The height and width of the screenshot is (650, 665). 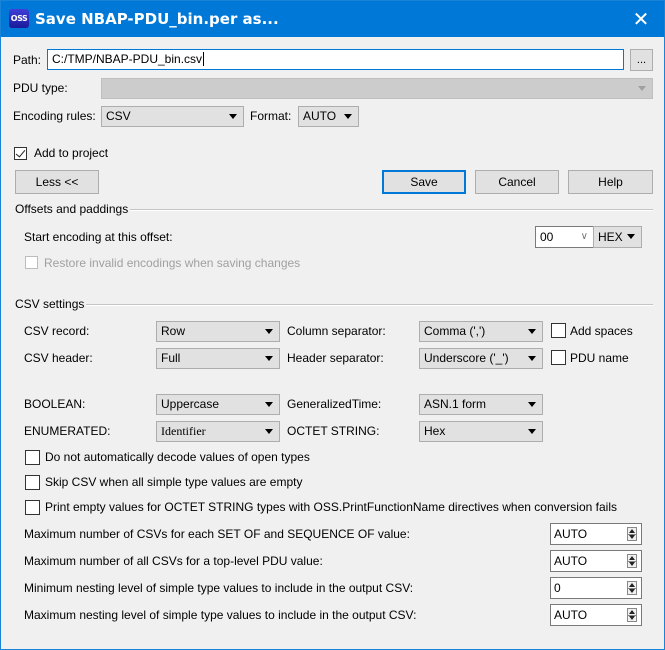 What do you see at coordinates (32, 507) in the screenshot?
I see `print-empty-values-checkbox` at bounding box center [32, 507].